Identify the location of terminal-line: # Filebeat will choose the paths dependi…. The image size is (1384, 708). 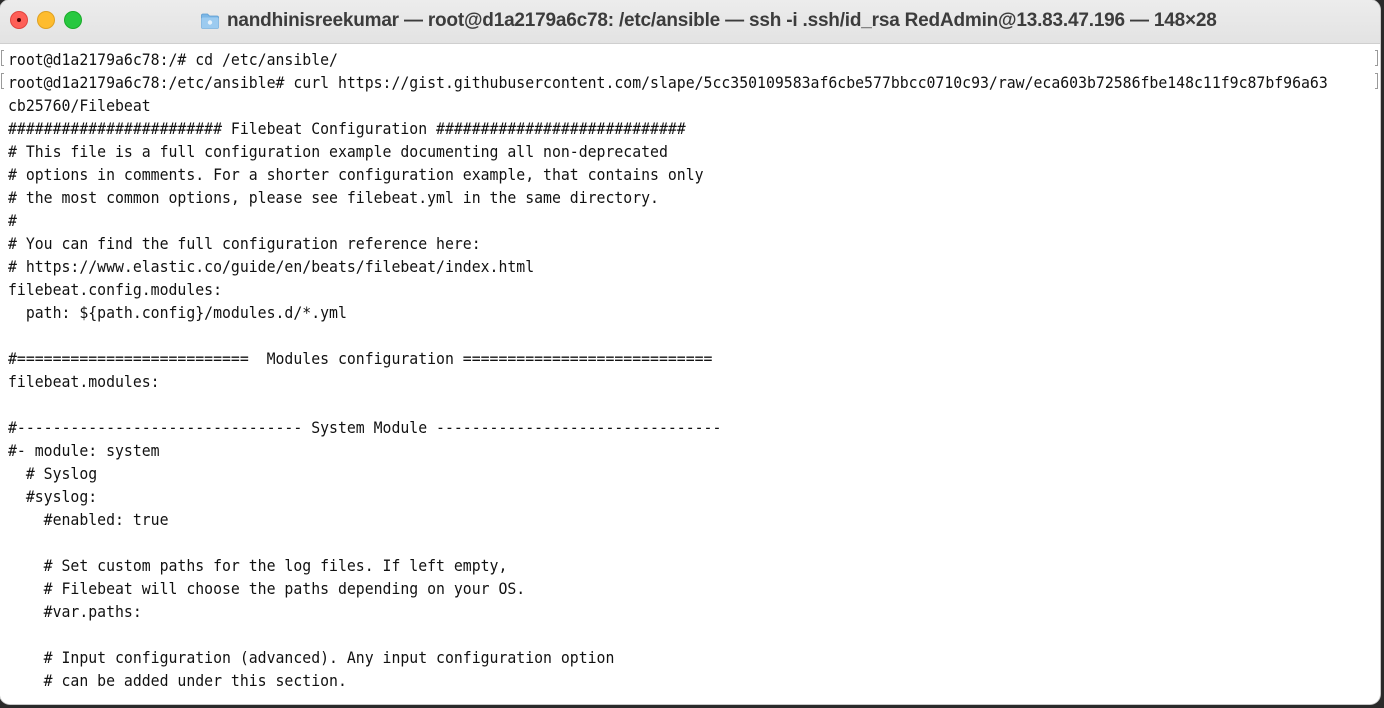
(267, 588).